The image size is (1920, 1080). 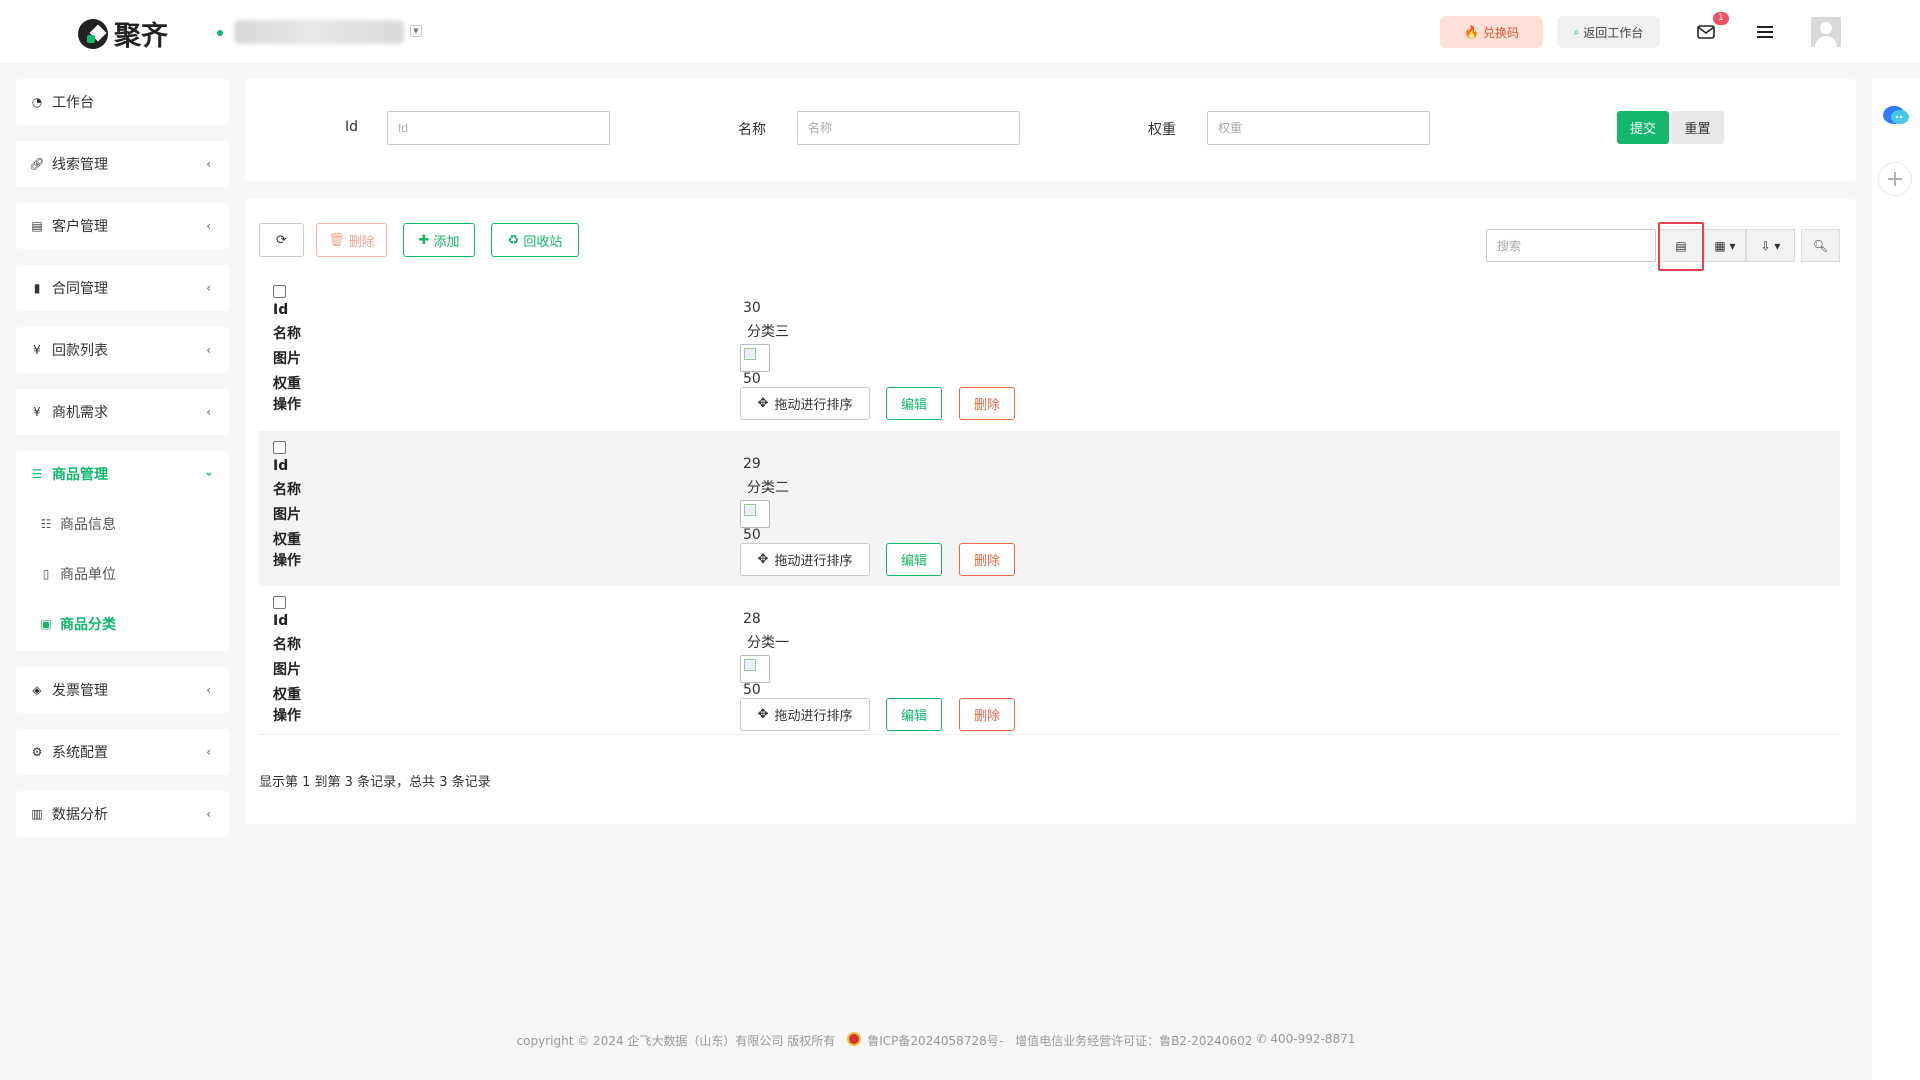 I want to click on sidebar-card-system: ⚙ 系统配置 ‹, so click(x=122, y=752).